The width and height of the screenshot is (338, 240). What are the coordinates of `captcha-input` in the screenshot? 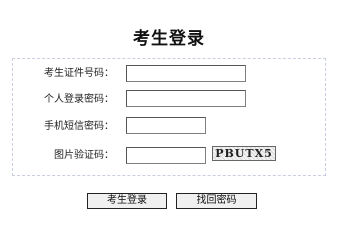 It's located at (166, 155).